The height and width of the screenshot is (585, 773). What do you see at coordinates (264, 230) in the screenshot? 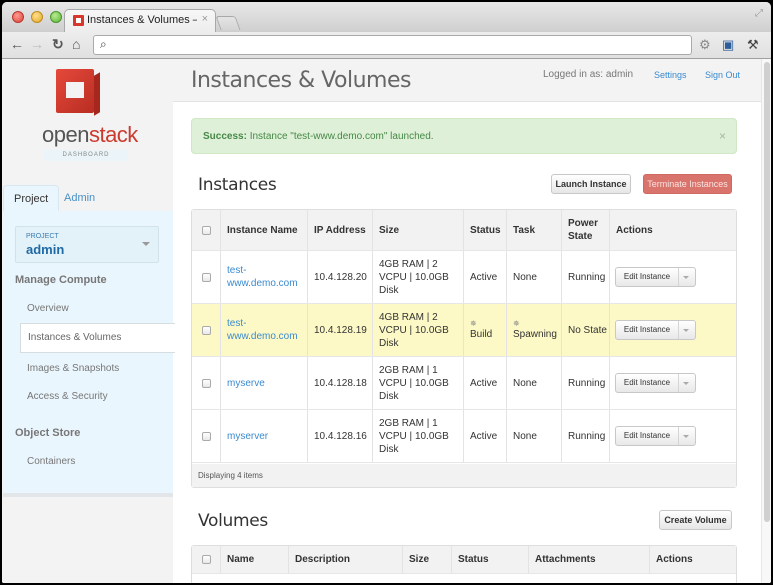
I see `col-instance-name: Instance Name` at bounding box center [264, 230].